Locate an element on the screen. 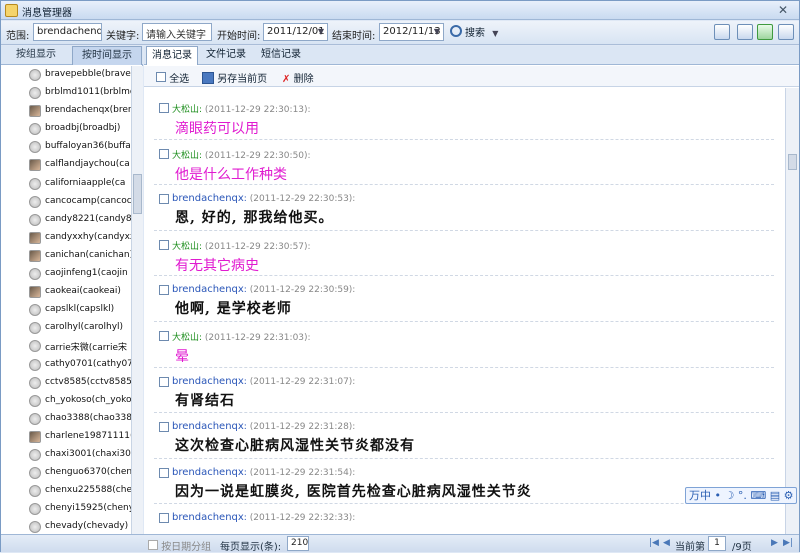 The image size is (800, 553). contact-item: buffaloyan36(buffa is located at coordinates (66, 147).